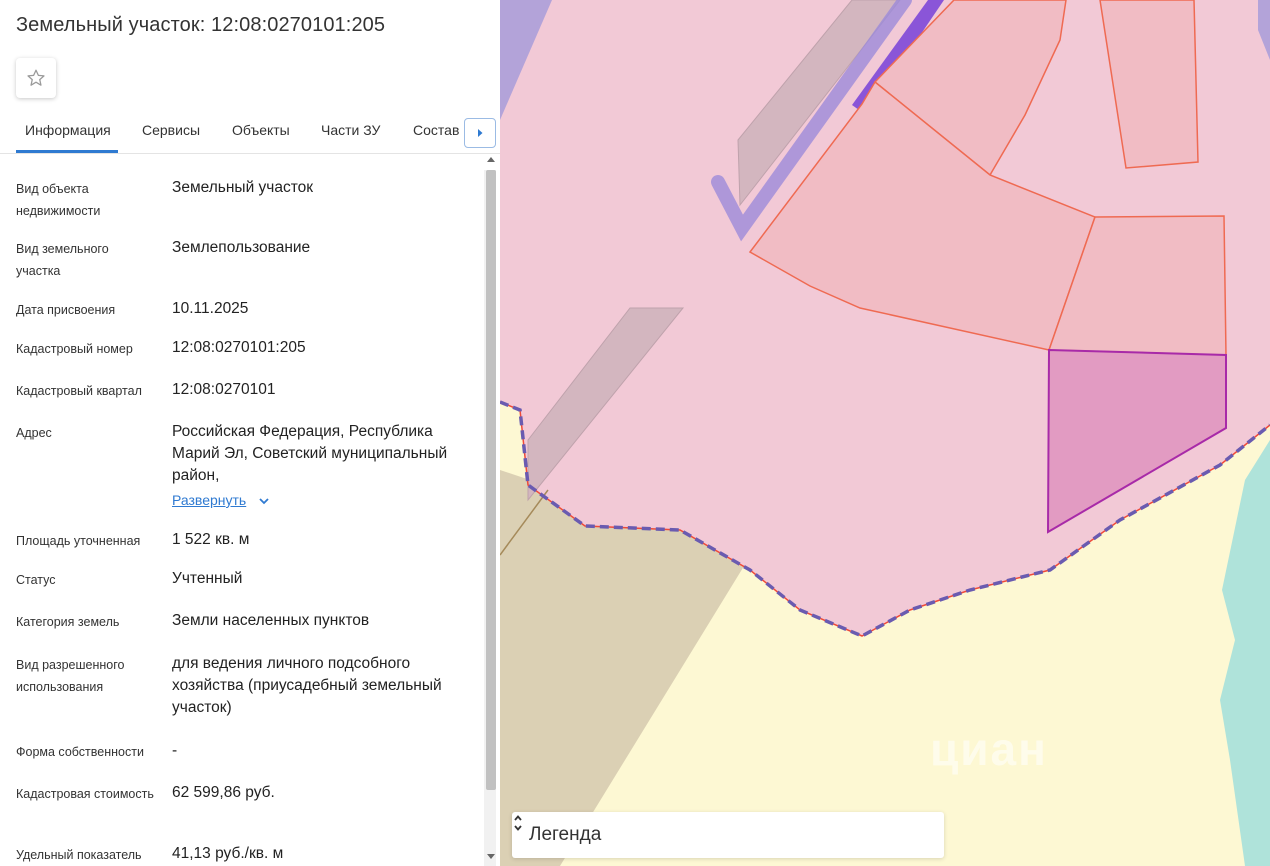 The image size is (1270, 866). What do you see at coordinates (228, 853) in the screenshot?
I see `value-unit-value: 41,13 руб./кв. м` at bounding box center [228, 853].